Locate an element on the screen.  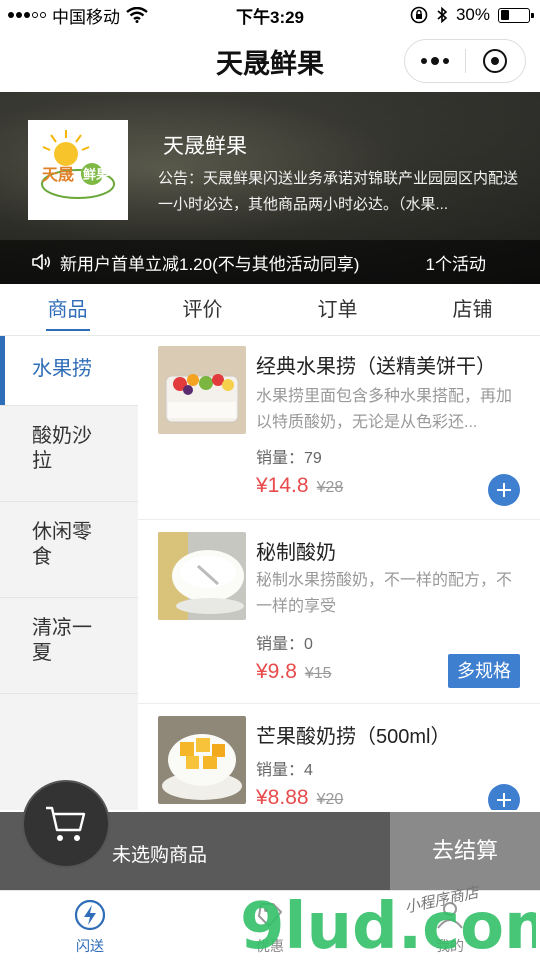
bottom-tab-flash-delivery: 闪送 is located at coordinates (90, 925).